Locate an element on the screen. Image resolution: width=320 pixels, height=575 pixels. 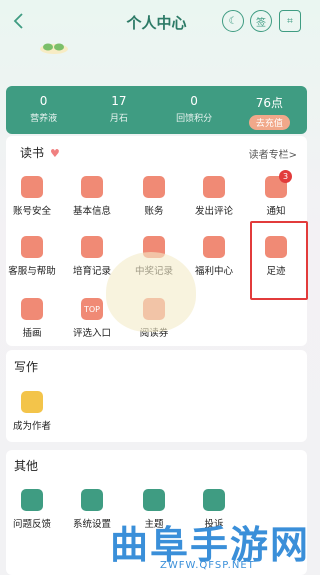
menu-item-label: 基本信息 is located at coordinates (91, 211).